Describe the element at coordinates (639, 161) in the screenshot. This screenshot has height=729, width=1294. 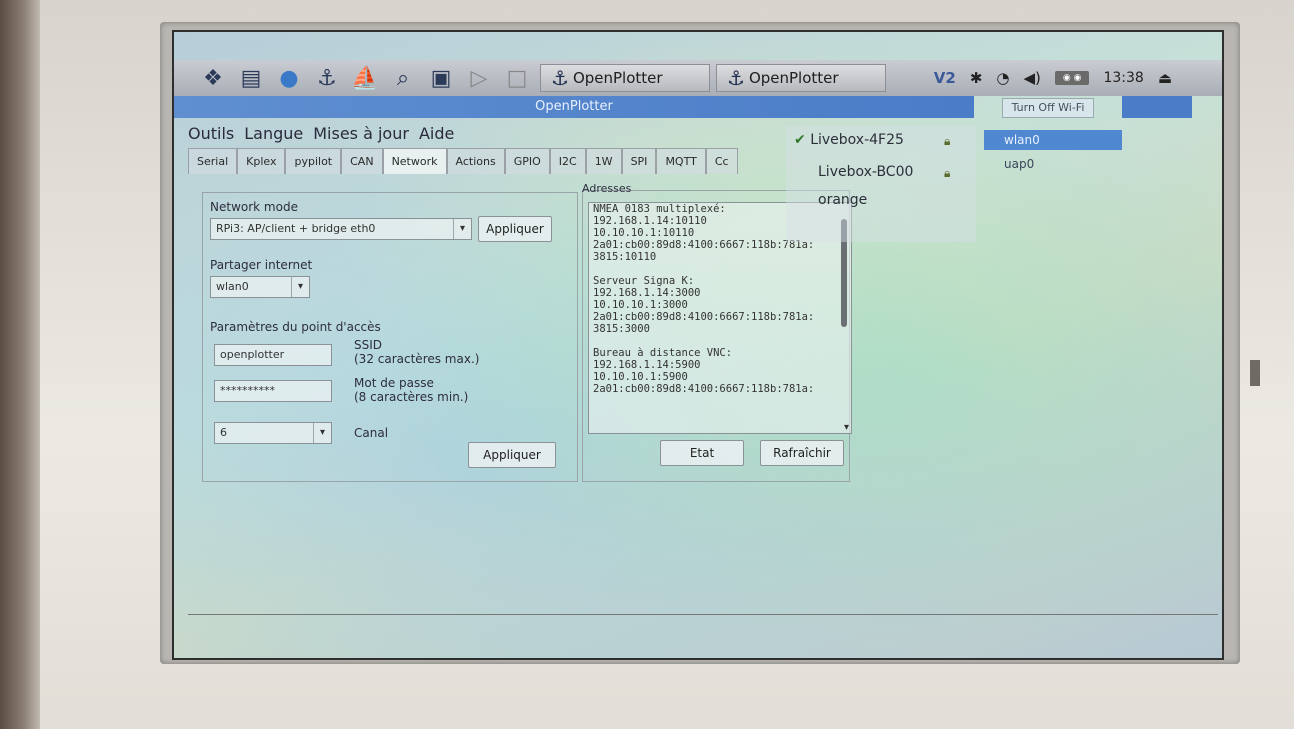
I see `tab-spi: SPI` at that location.